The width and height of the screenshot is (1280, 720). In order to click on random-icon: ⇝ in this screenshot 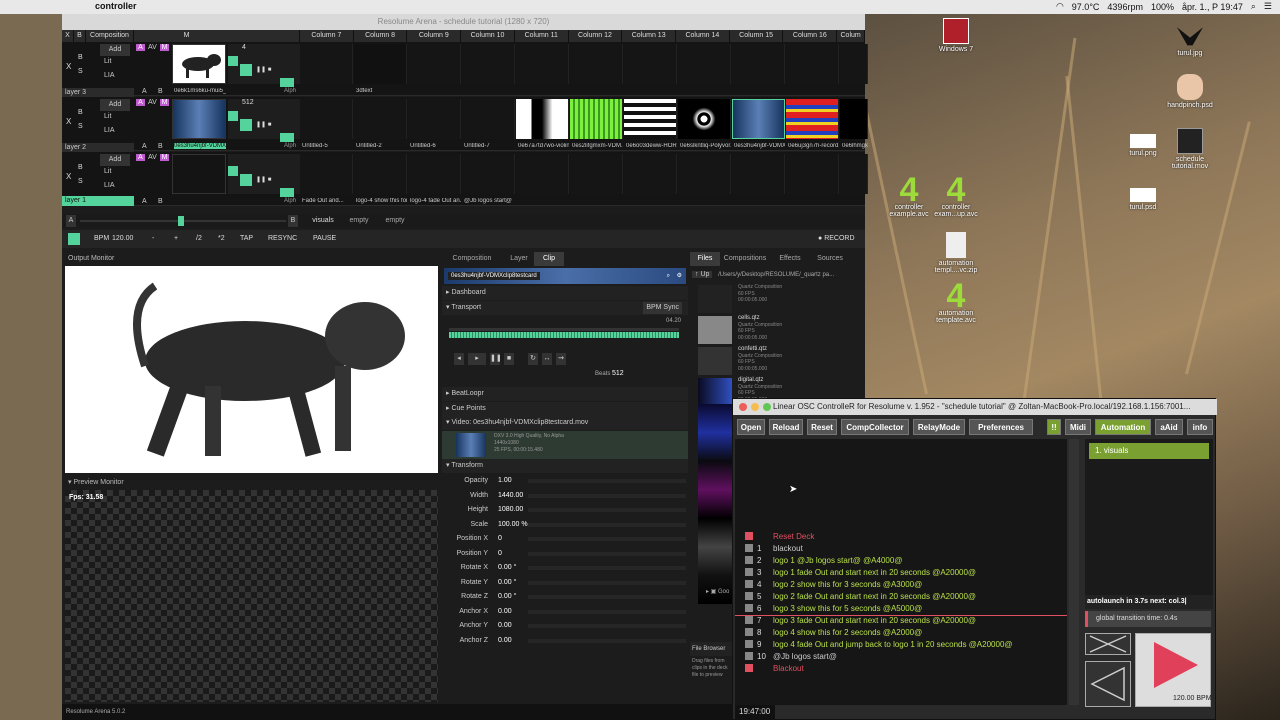, I will do `click(561, 359)`.